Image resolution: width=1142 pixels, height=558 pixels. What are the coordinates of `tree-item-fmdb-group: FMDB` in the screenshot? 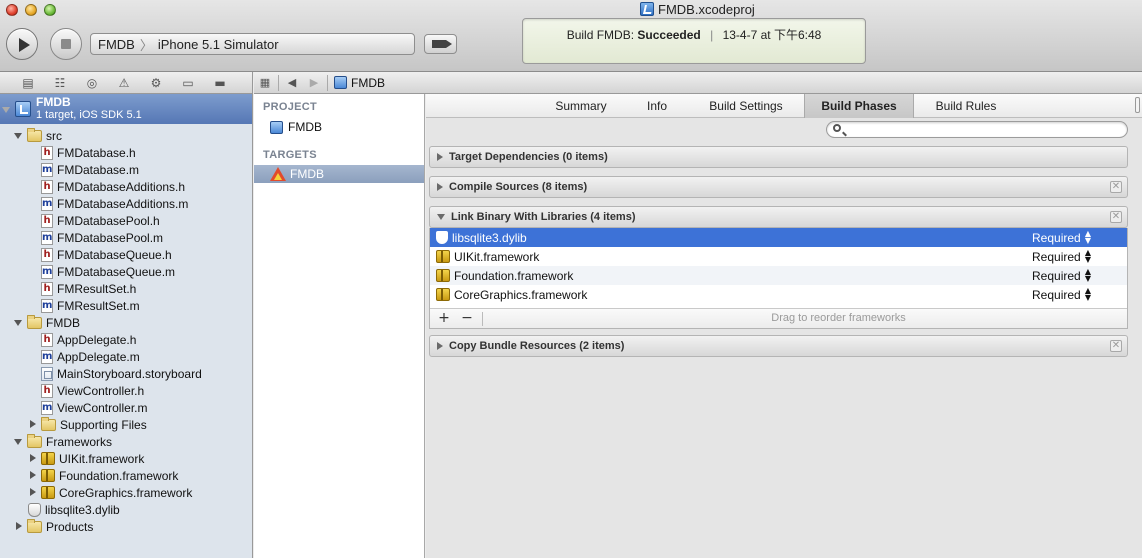 It's located at (126, 322).